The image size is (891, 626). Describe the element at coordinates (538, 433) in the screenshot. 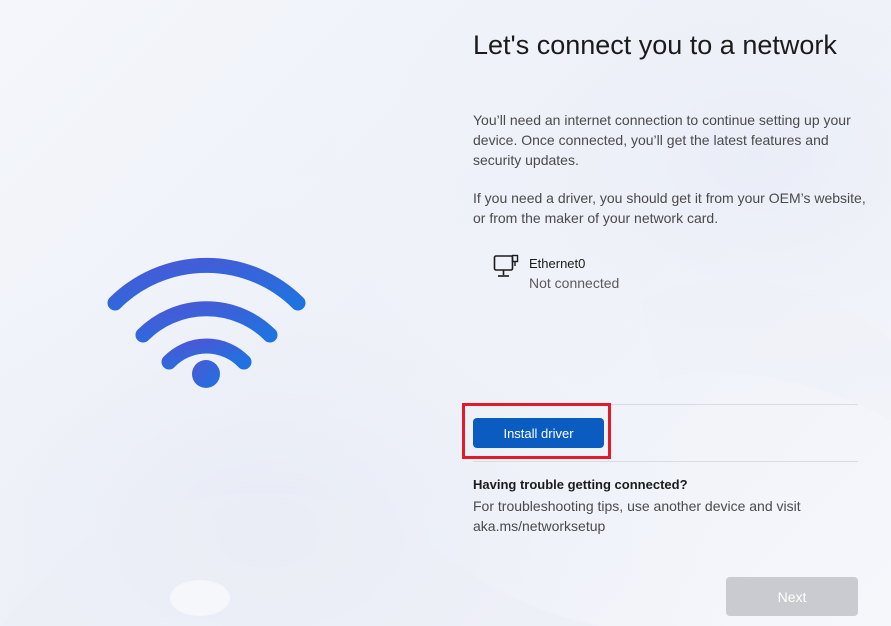

I see `install-driver-button: Install driver` at that location.